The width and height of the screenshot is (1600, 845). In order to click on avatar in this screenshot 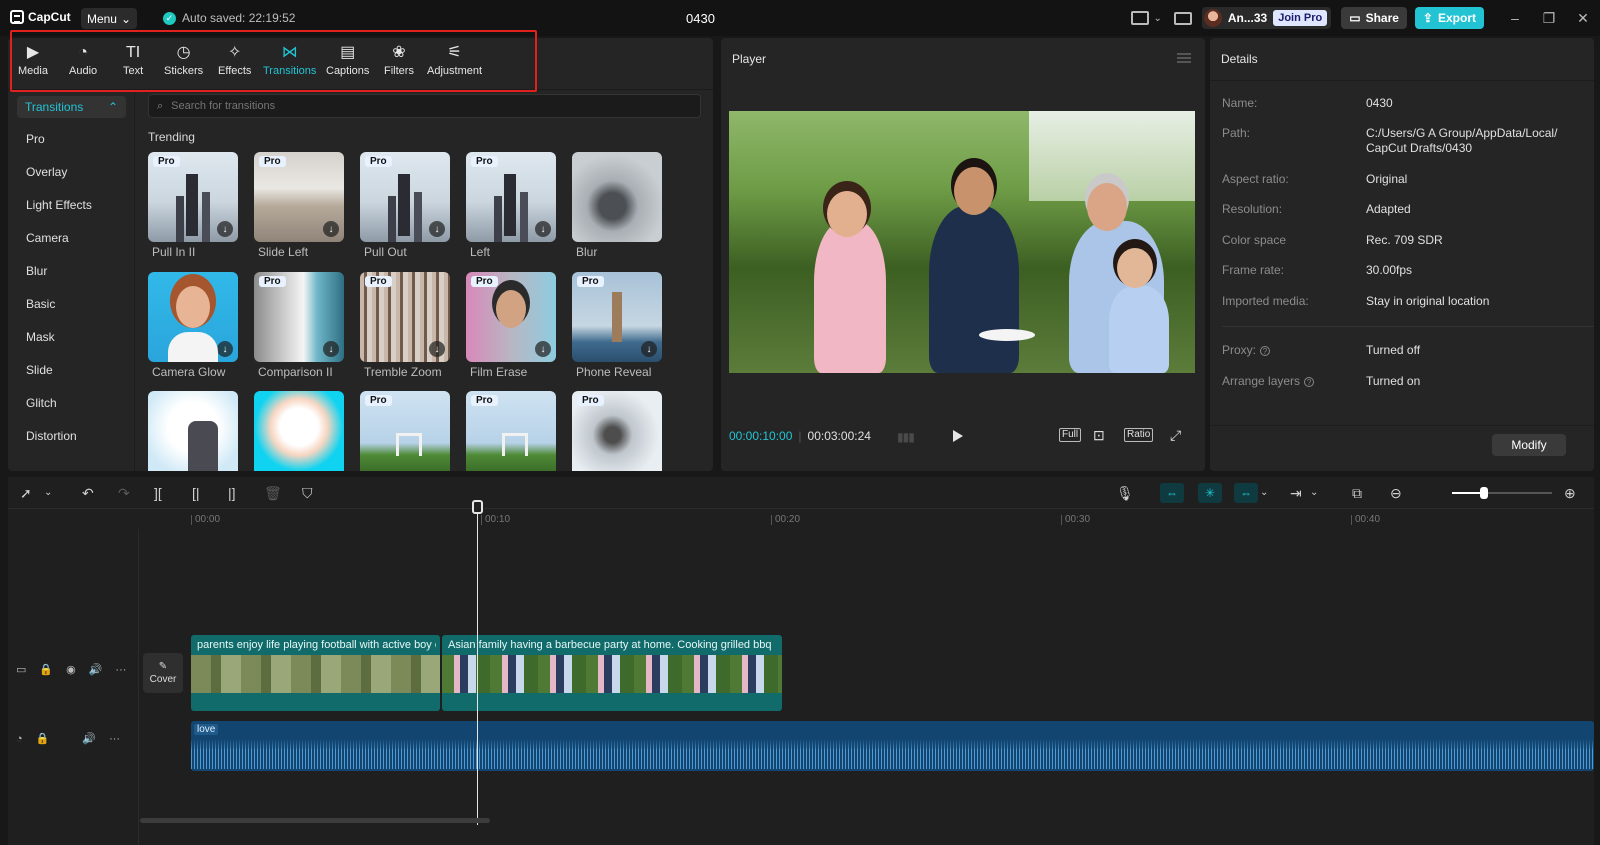, I will do `click(1212, 18)`.